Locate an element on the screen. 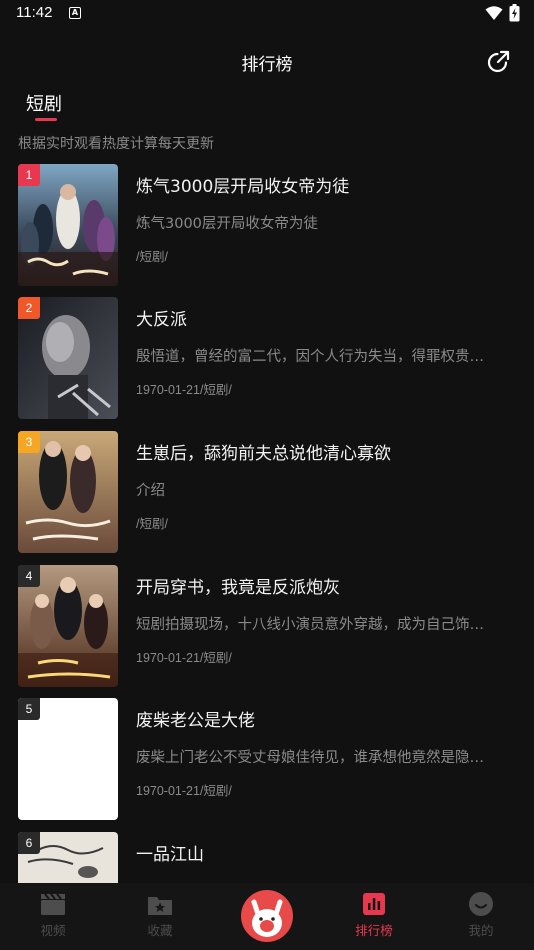 This screenshot has height=950, width=534. bottom-nav: 视频 收藏 排行榜 我的 is located at coordinates (267, 916).